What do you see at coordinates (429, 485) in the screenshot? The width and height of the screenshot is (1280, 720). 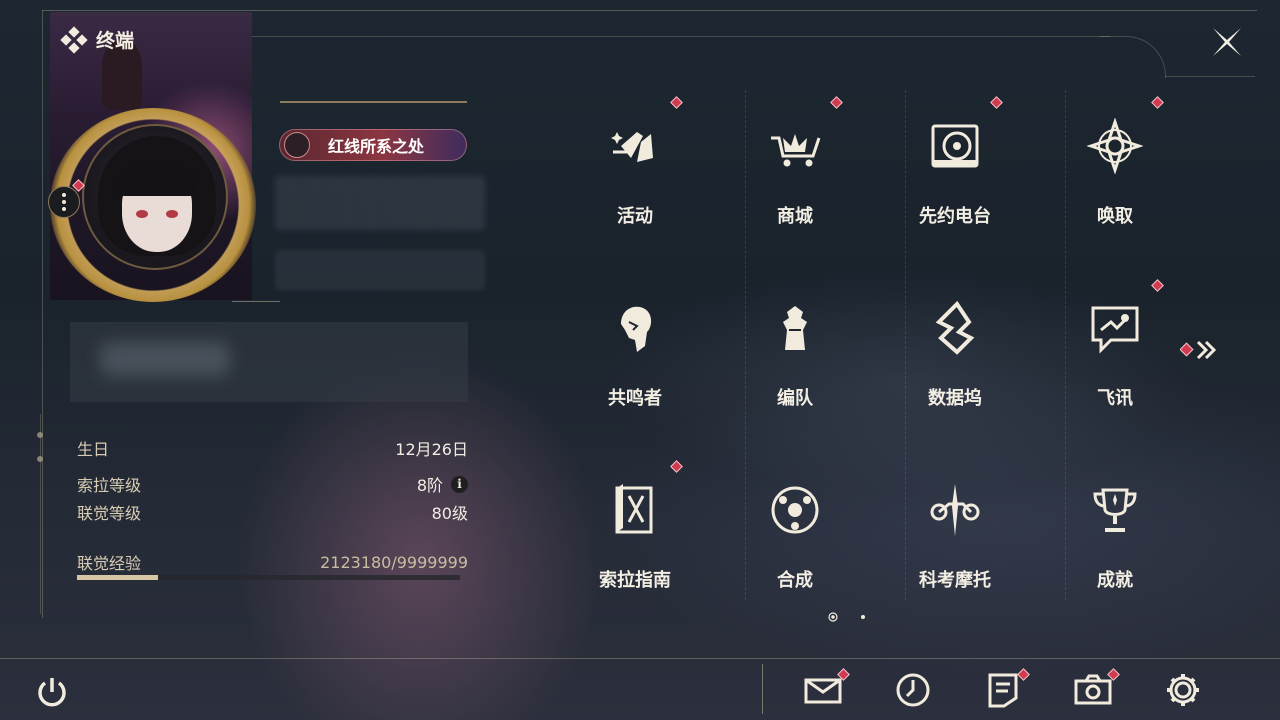 I see `stat-value: 8阶` at bounding box center [429, 485].